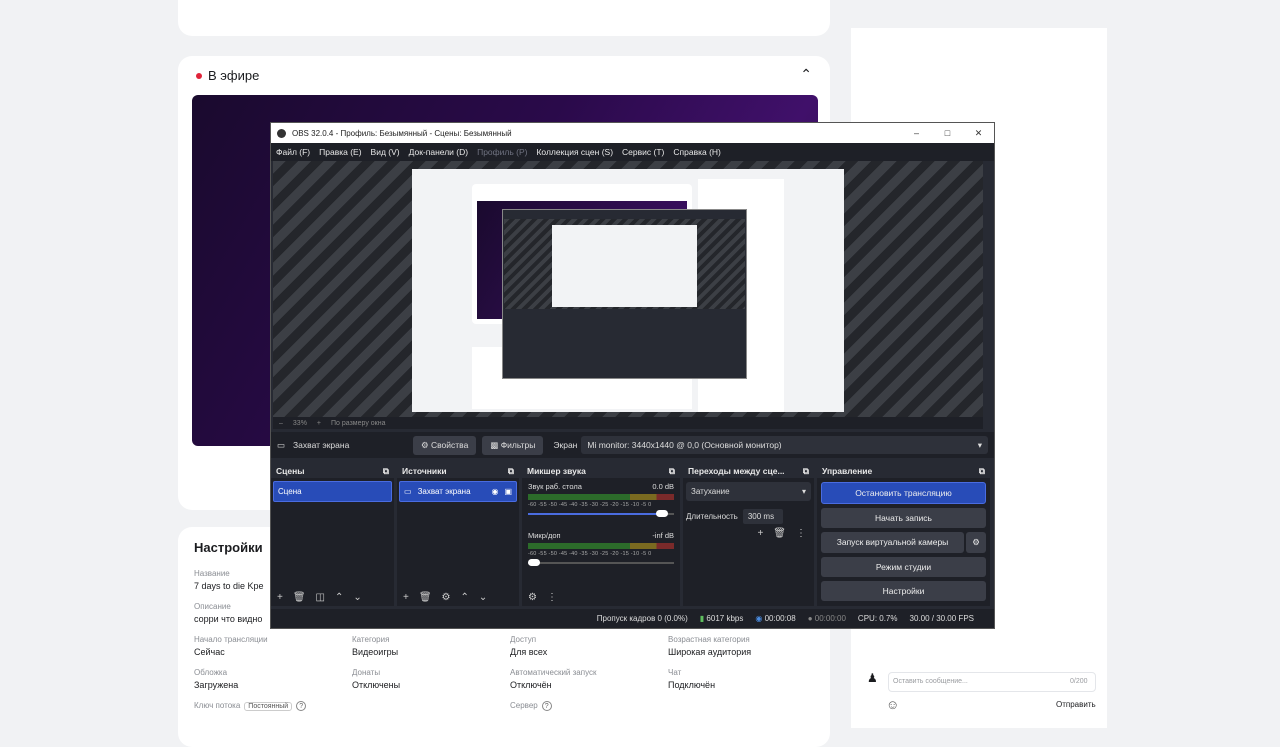 Image resolution: width=1280 pixels, height=747 pixels. What do you see at coordinates (916, 133) in the screenshot?
I see `minimize-icon: –` at bounding box center [916, 133].